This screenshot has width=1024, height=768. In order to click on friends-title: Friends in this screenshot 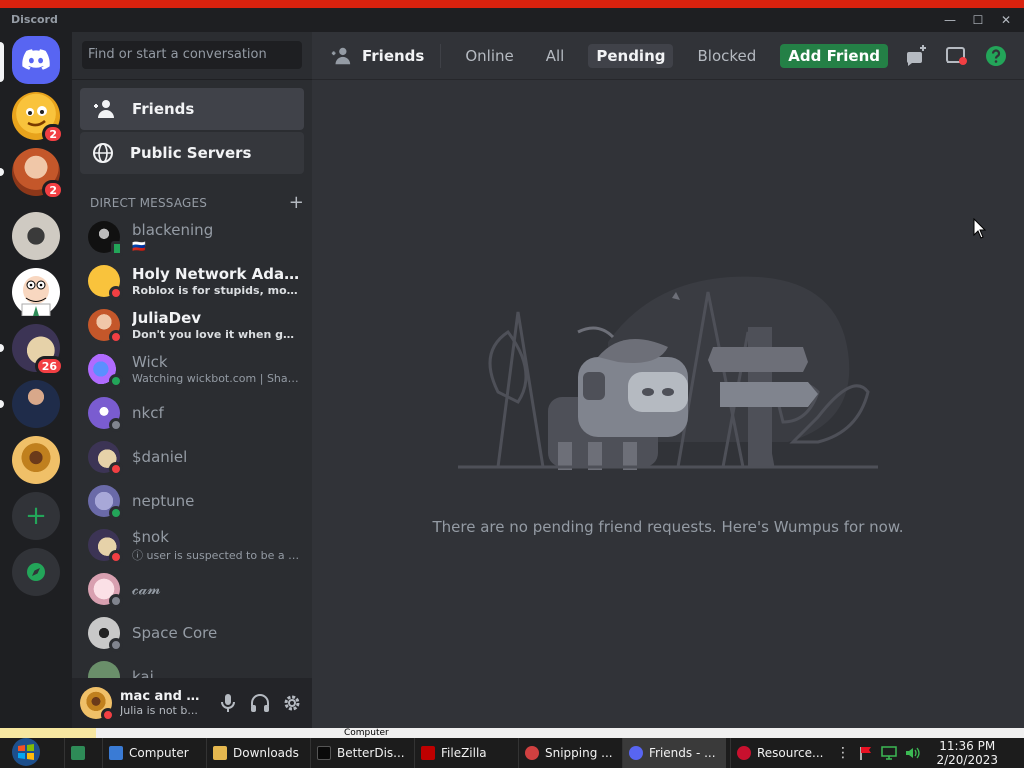, I will do `click(386, 55)`.